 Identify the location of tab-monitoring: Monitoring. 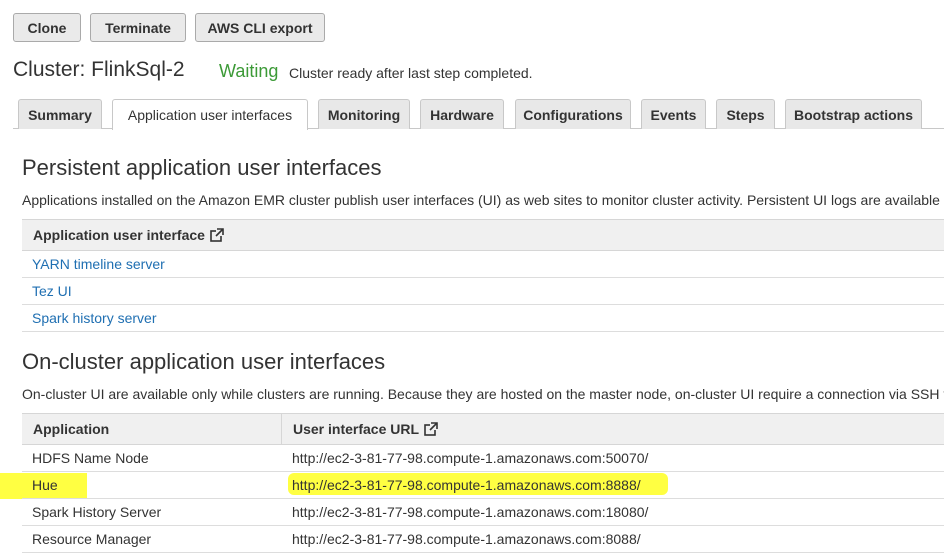
(364, 114).